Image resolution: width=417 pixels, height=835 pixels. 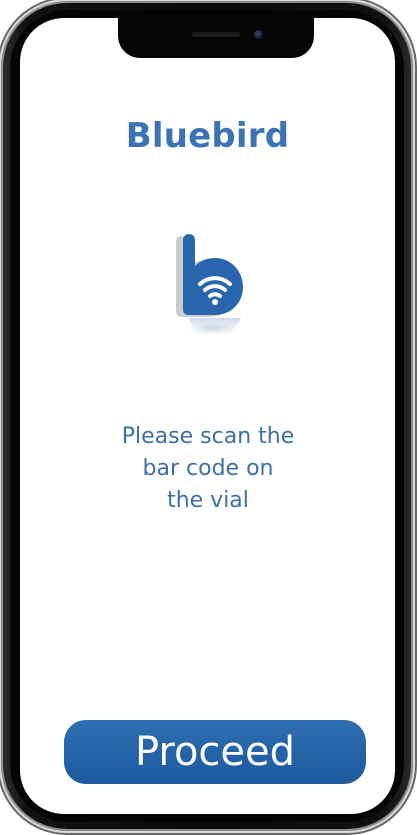 I want to click on proceed-button: Proceed, so click(x=215, y=752).